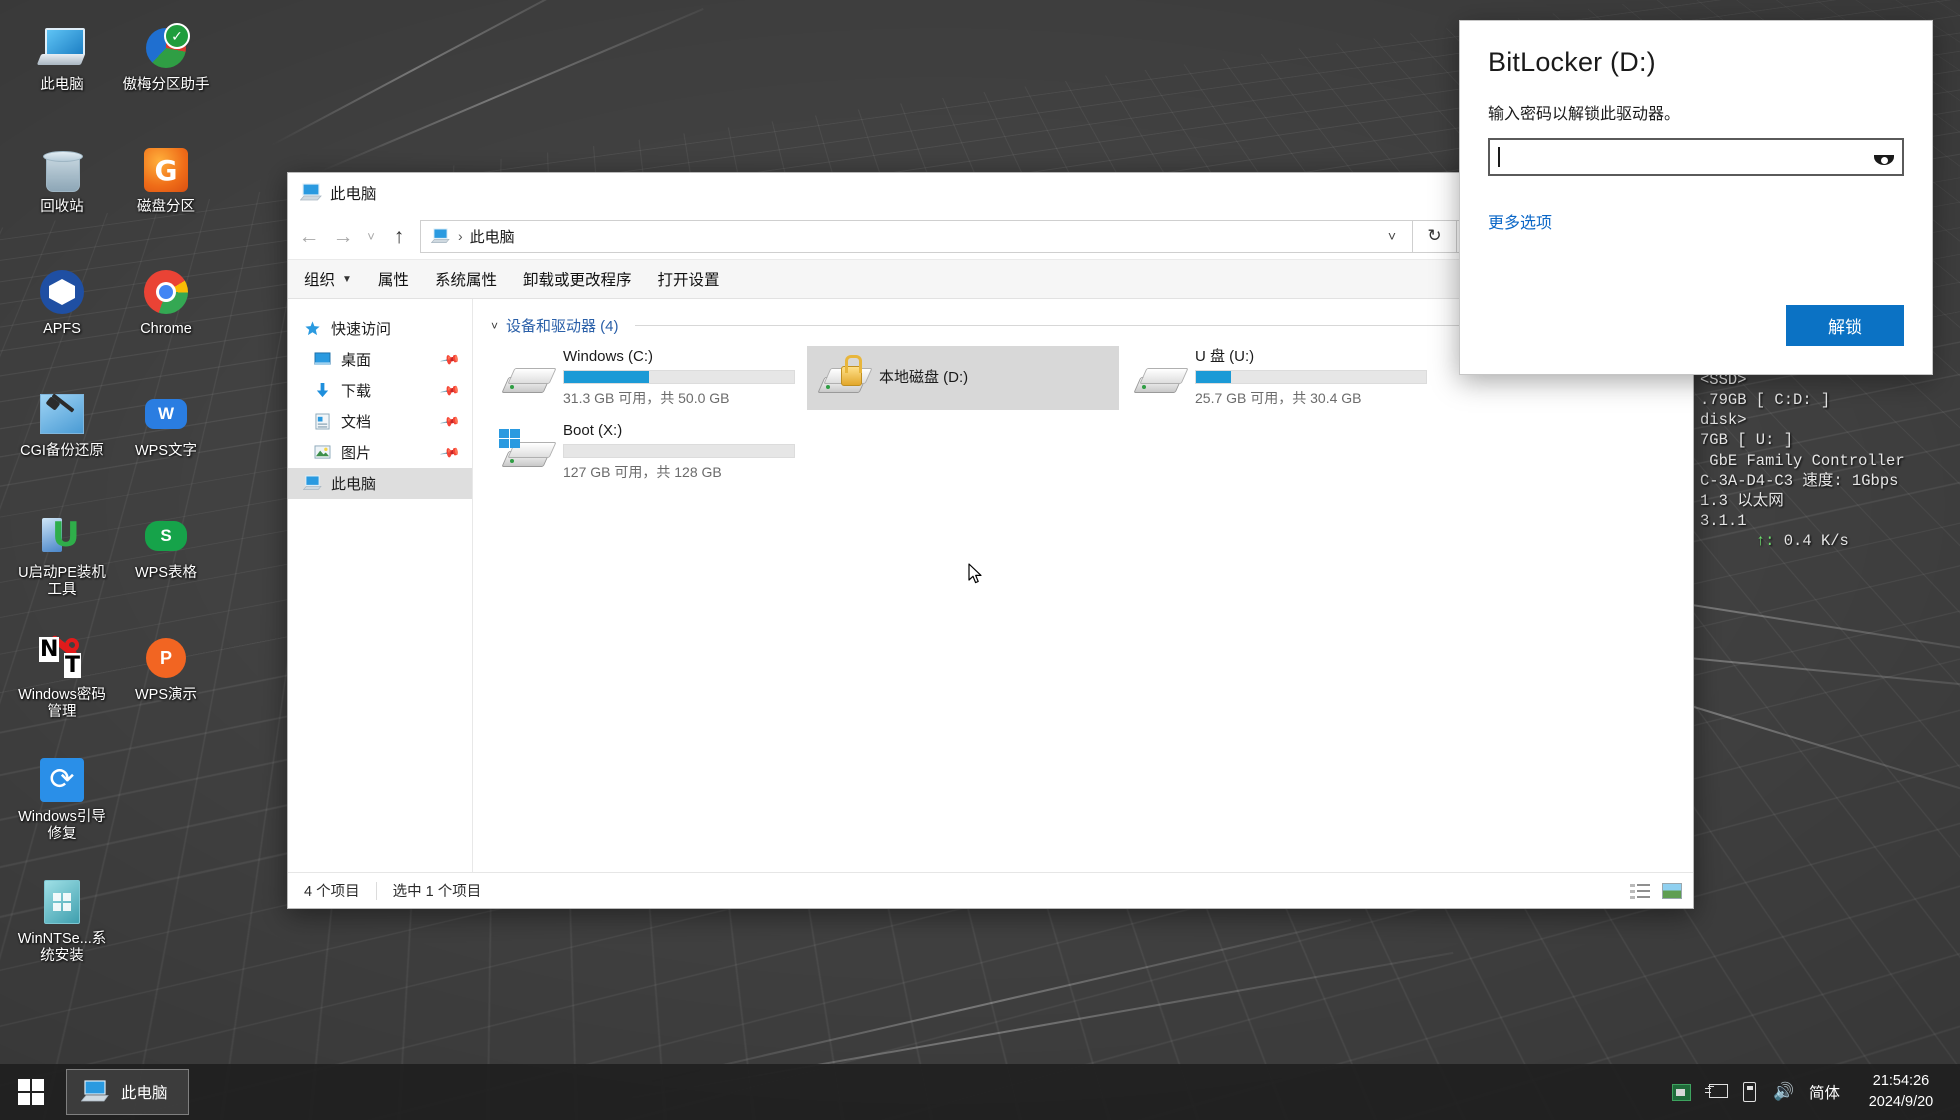 This screenshot has height=1120, width=1960. What do you see at coordinates (380, 390) in the screenshot?
I see `sidebar-item-downloads-icon: 下载 📌` at bounding box center [380, 390].